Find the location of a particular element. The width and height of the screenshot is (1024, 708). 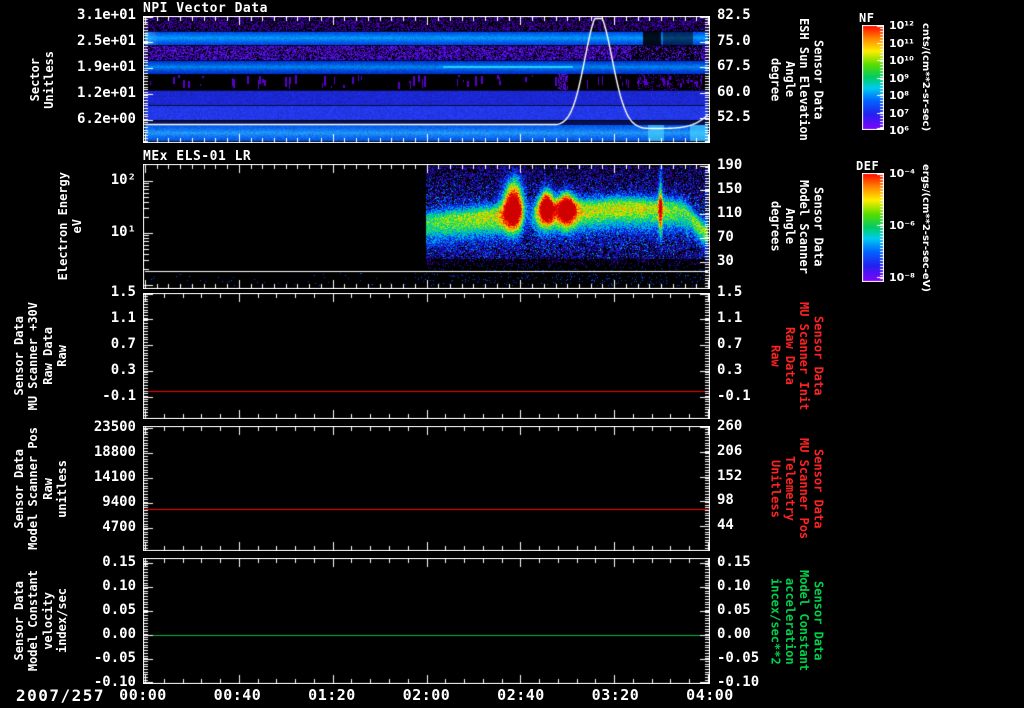

panel-1-y2-axis-label: Sensor Data ESH Sun Elevation Angle degree is located at coordinates (797, 79).